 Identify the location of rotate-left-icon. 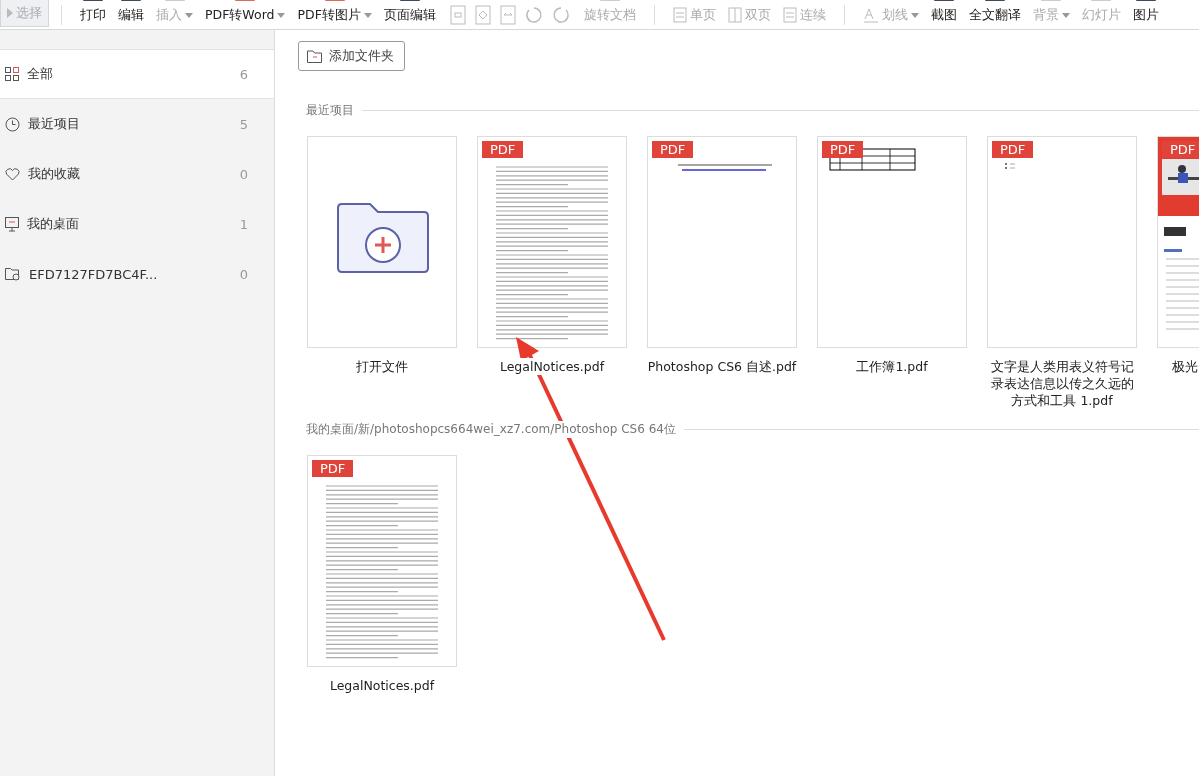
(533, 15).